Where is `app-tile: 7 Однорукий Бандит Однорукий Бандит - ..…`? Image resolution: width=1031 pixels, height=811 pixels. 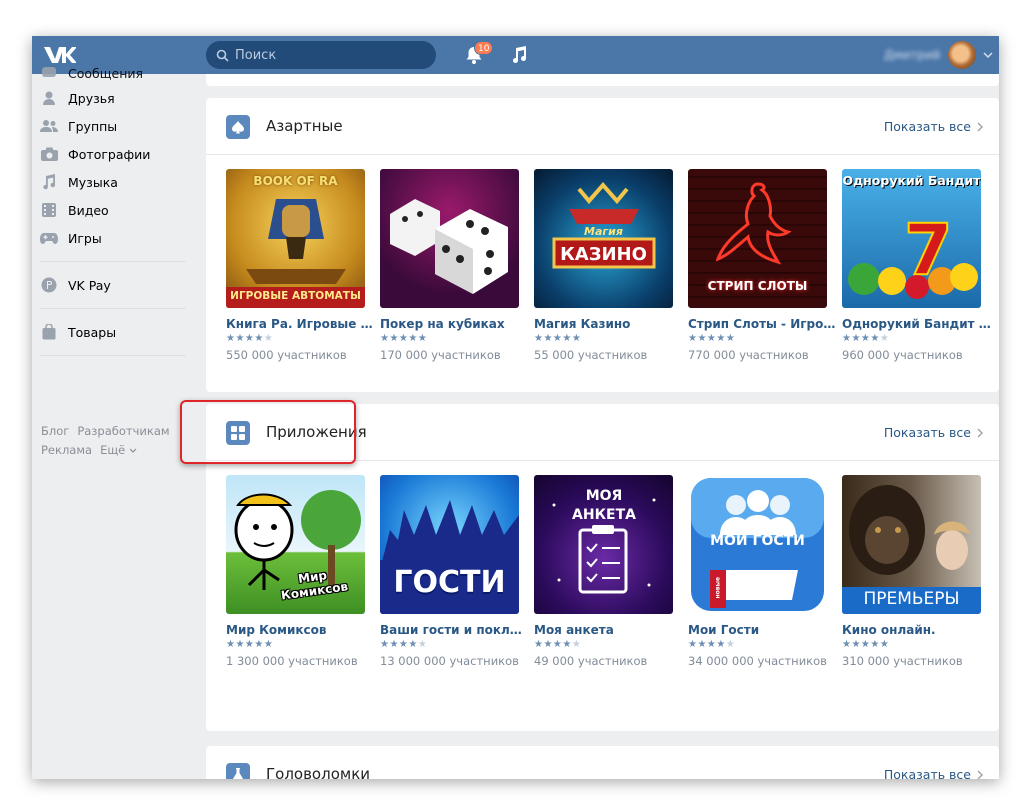
app-tile: 7 Однорукий Бандит Однорукий Бандит - ..… is located at coordinates (917, 265).